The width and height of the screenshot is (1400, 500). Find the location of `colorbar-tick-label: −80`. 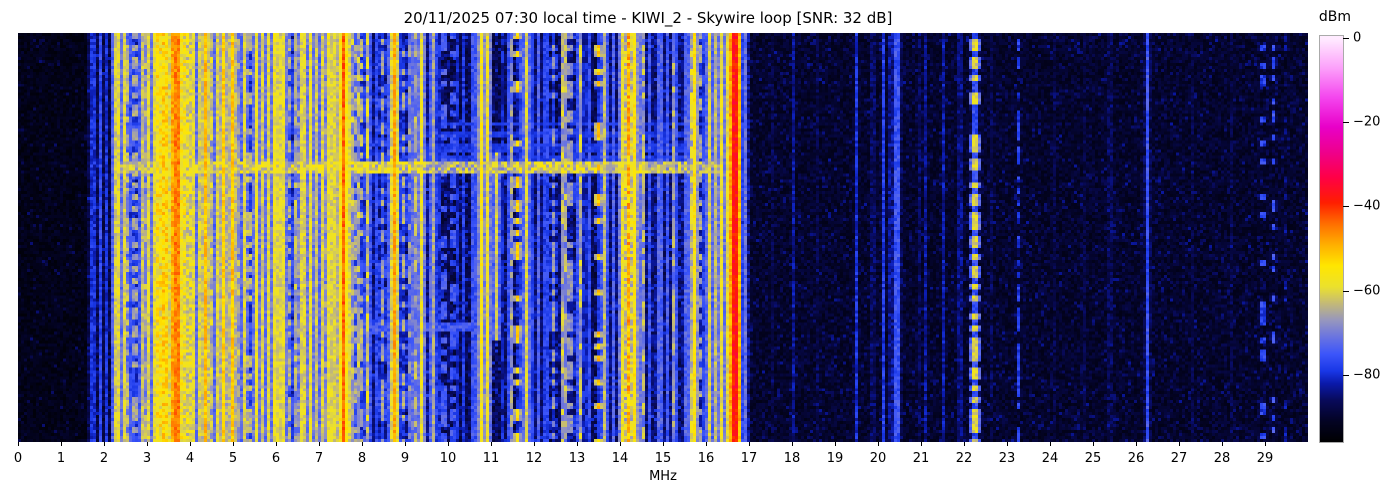

colorbar-tick-label: −80 is located at coordinates (1367, 375).